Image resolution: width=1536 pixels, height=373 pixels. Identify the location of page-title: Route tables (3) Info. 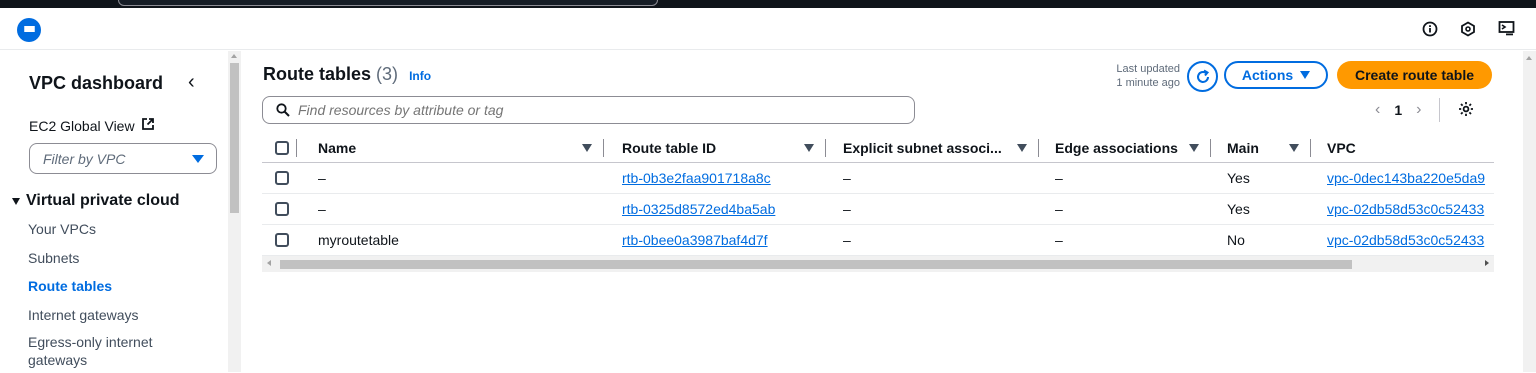
(347, 74).